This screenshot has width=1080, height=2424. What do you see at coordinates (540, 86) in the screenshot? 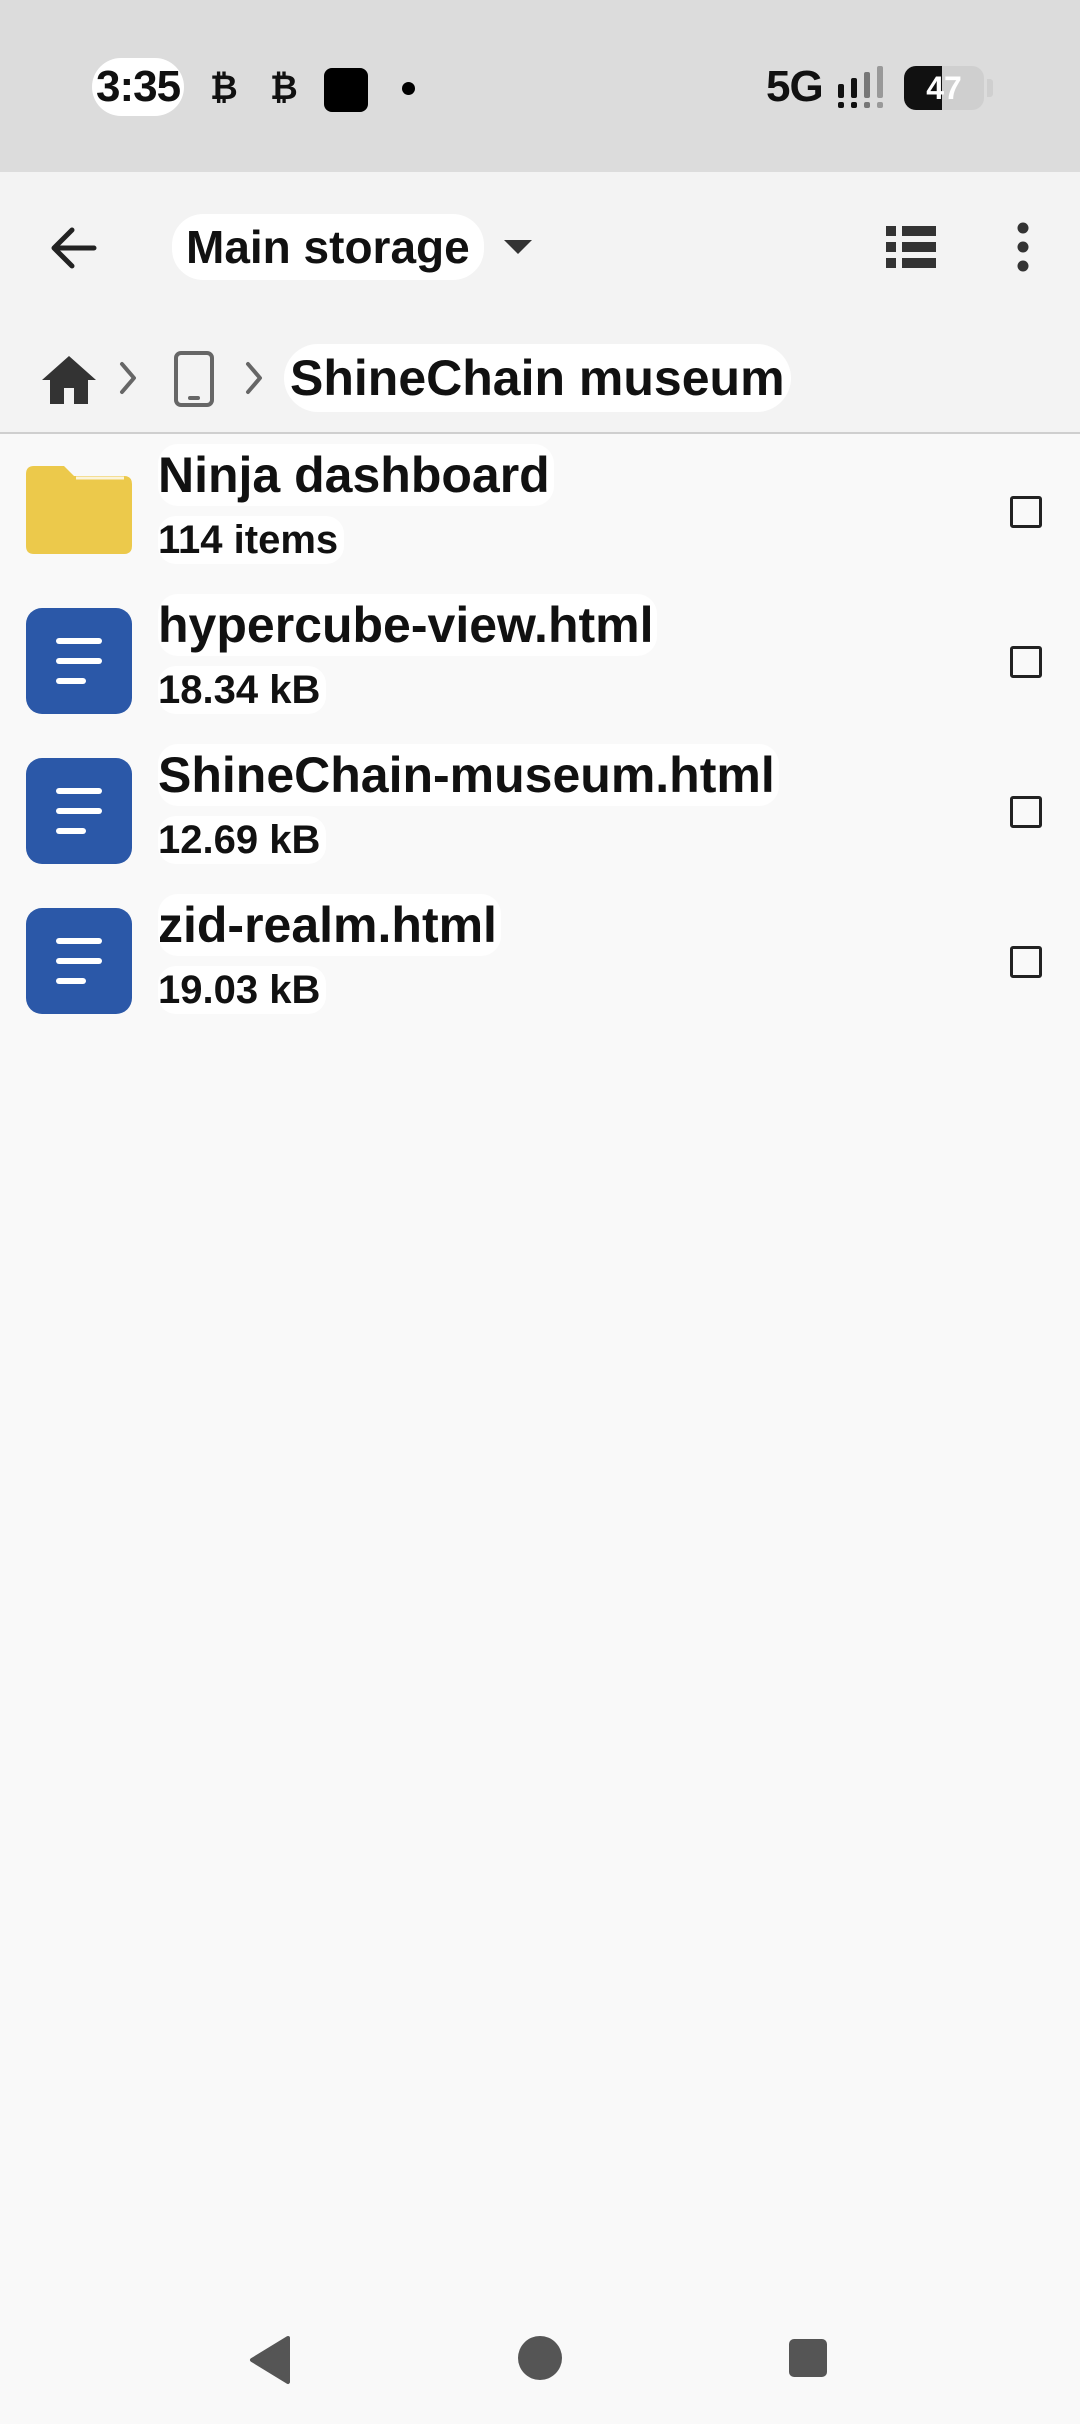
I see `status-bar: 3:35 ₿ ₿ 5G 47` at bounding box center [540, 86].